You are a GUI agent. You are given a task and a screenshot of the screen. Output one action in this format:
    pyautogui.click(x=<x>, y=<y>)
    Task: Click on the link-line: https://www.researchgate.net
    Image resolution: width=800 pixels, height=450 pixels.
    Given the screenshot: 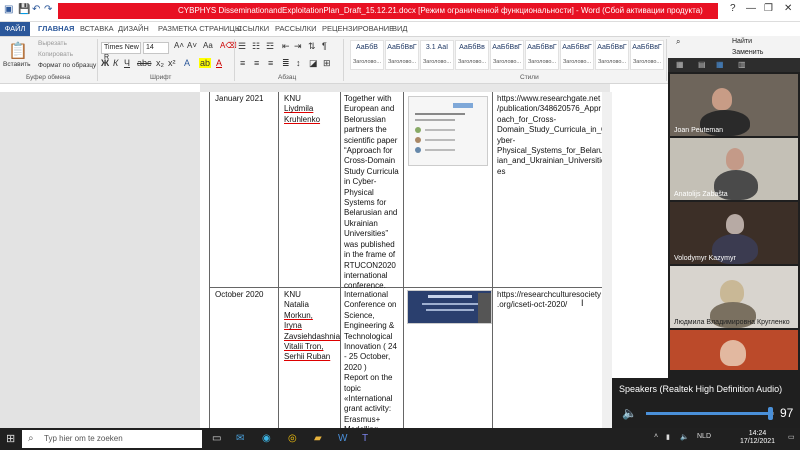 What is the action you would take?
    pyautogui.click(x=551, y=99)
    